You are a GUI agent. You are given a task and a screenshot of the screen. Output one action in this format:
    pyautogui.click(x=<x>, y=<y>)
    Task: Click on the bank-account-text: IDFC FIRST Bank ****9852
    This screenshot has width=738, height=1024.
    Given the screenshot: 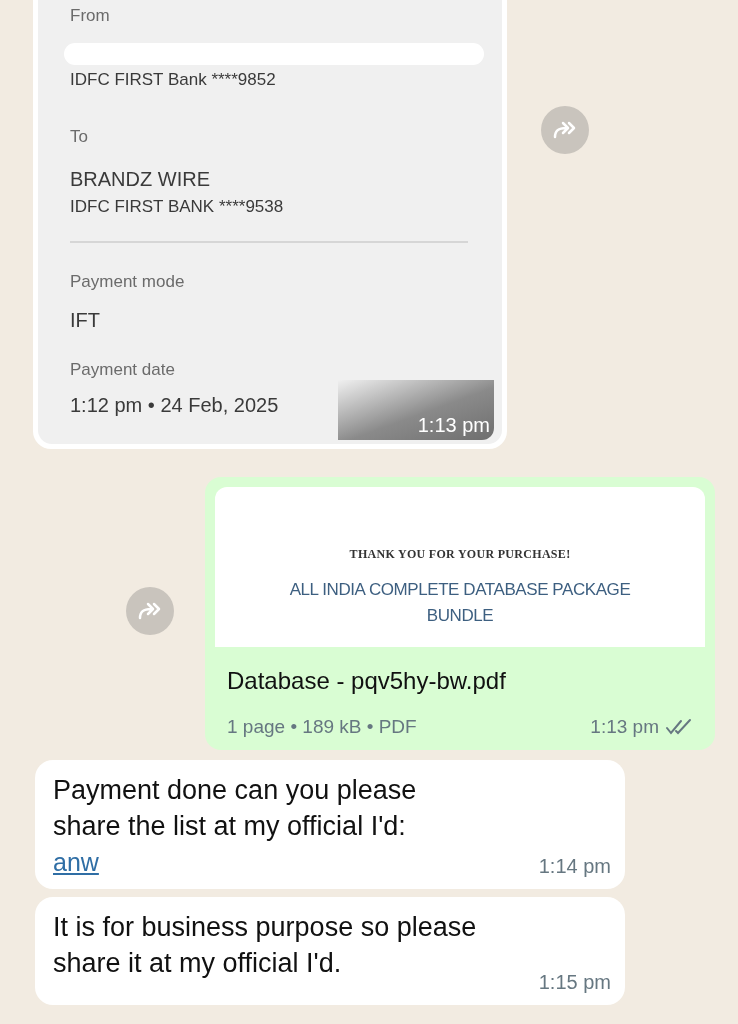 What is the action you would take?
    pyautogui.click(x=173, y=79)
    